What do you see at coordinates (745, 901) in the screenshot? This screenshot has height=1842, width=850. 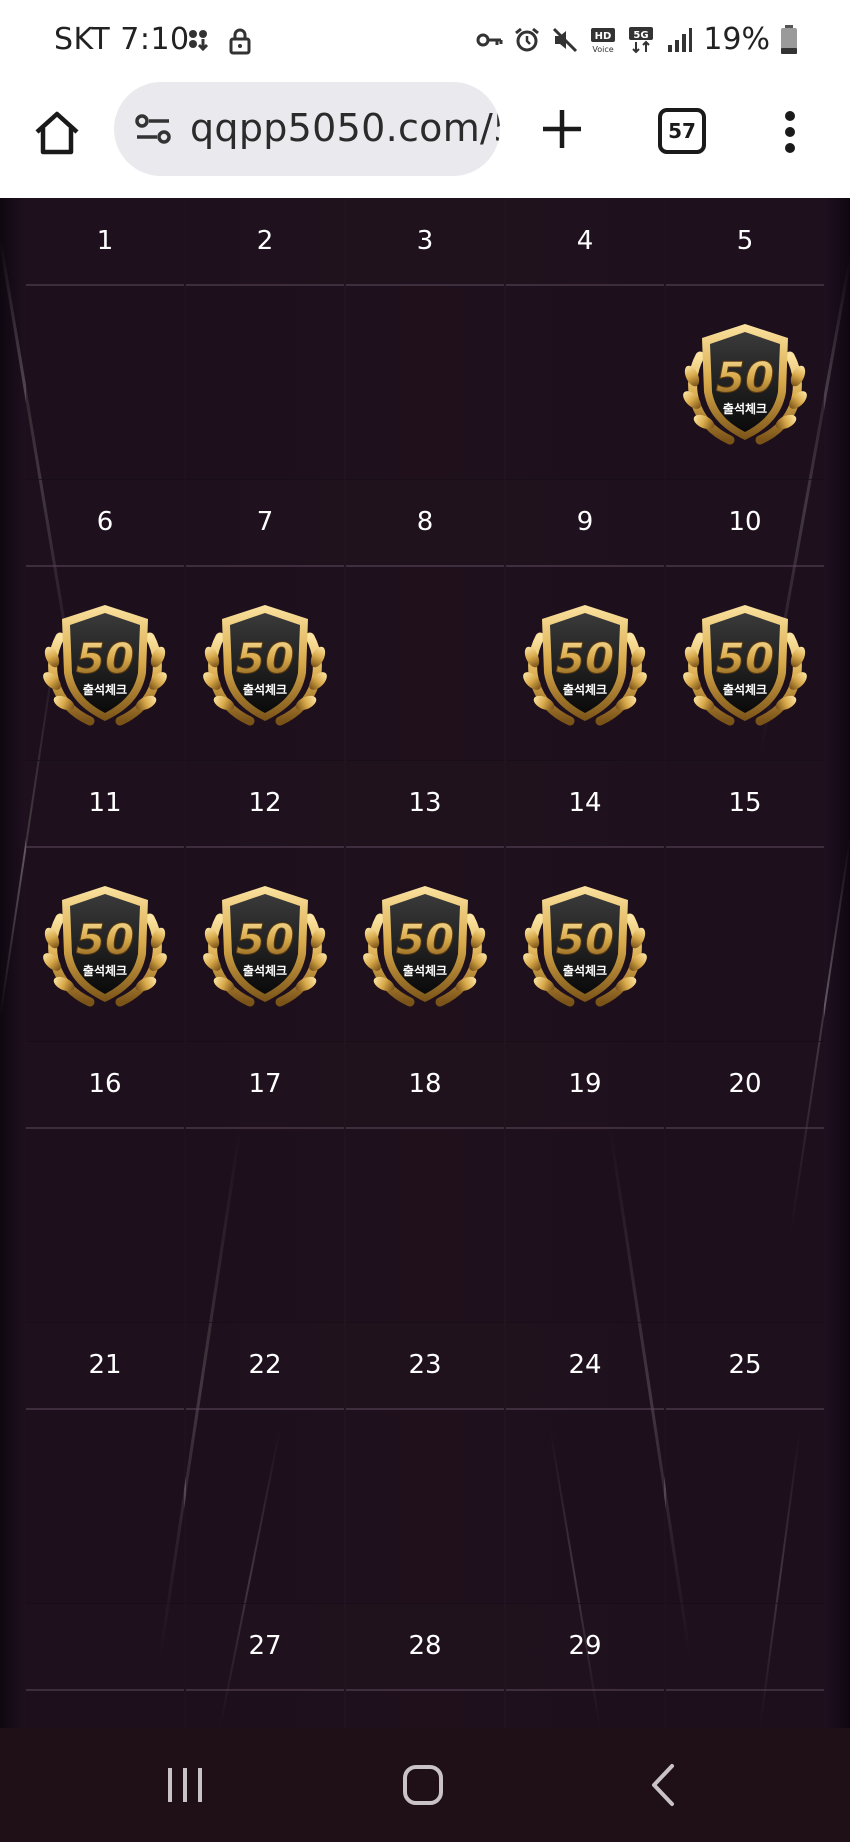 I see `calendar-day-cell: 15` at bounding box center [745, 901].